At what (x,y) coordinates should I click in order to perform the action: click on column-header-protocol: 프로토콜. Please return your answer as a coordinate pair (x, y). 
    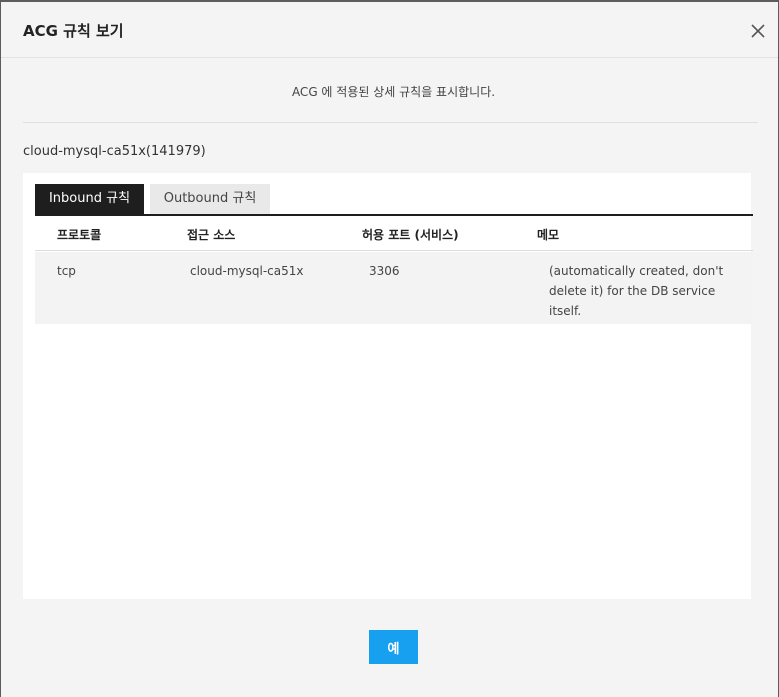
    Looking at the image, I should click on (79, 235).